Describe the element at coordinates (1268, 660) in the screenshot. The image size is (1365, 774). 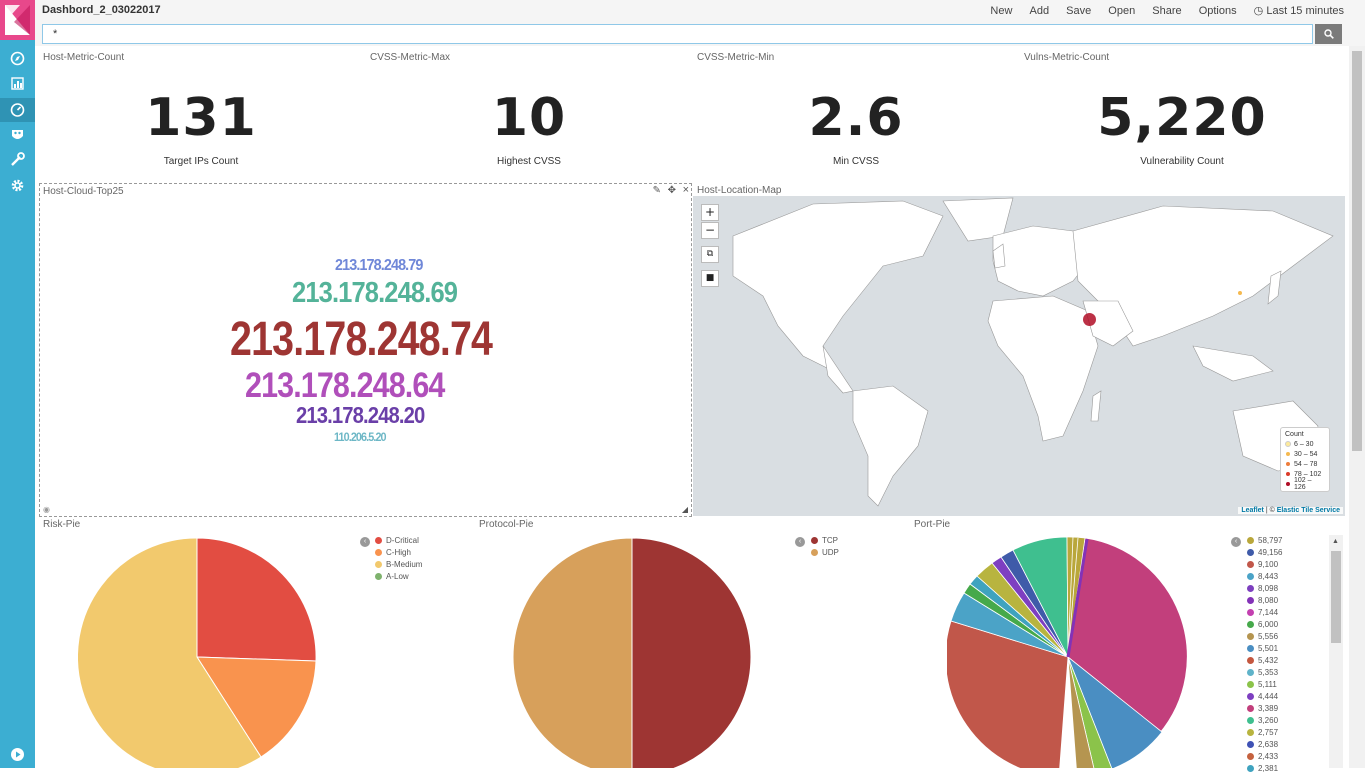
I see `legend-label: 5,432` at that location.